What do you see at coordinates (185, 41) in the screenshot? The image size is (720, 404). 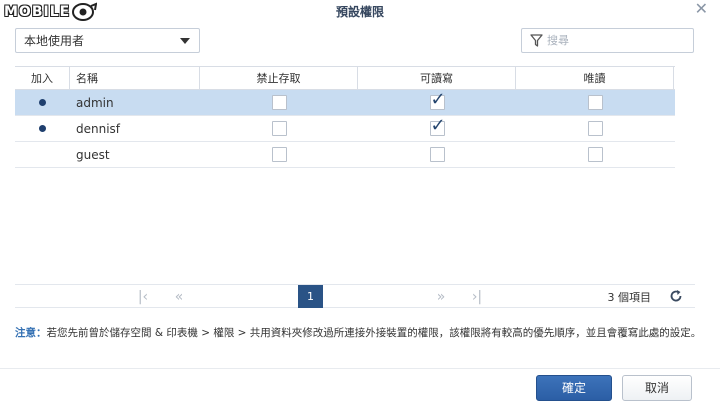 I see `chevron-down-icon` at bounding box center [185, 41].